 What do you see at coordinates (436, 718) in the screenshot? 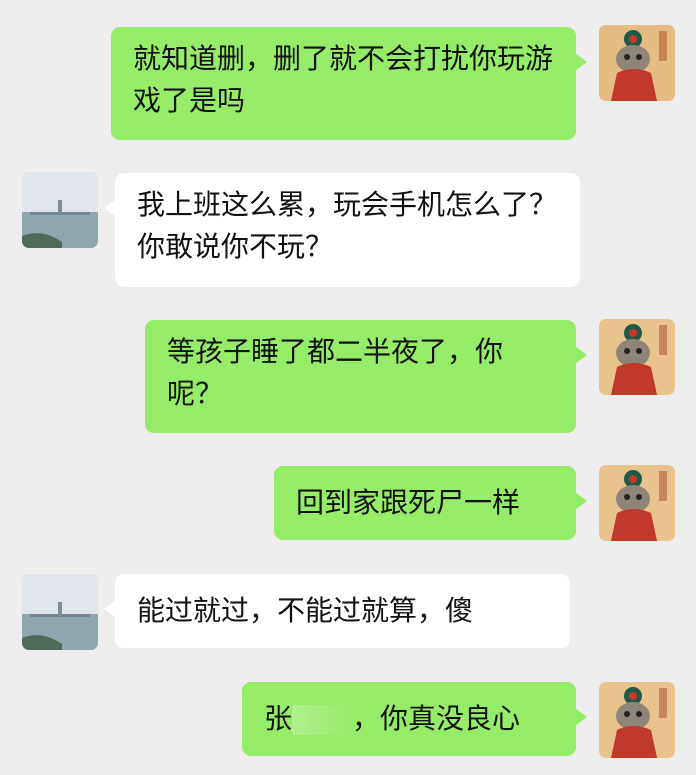
I see `message-text-suffix: ，你真没良心` at bounding box center [436, 718].